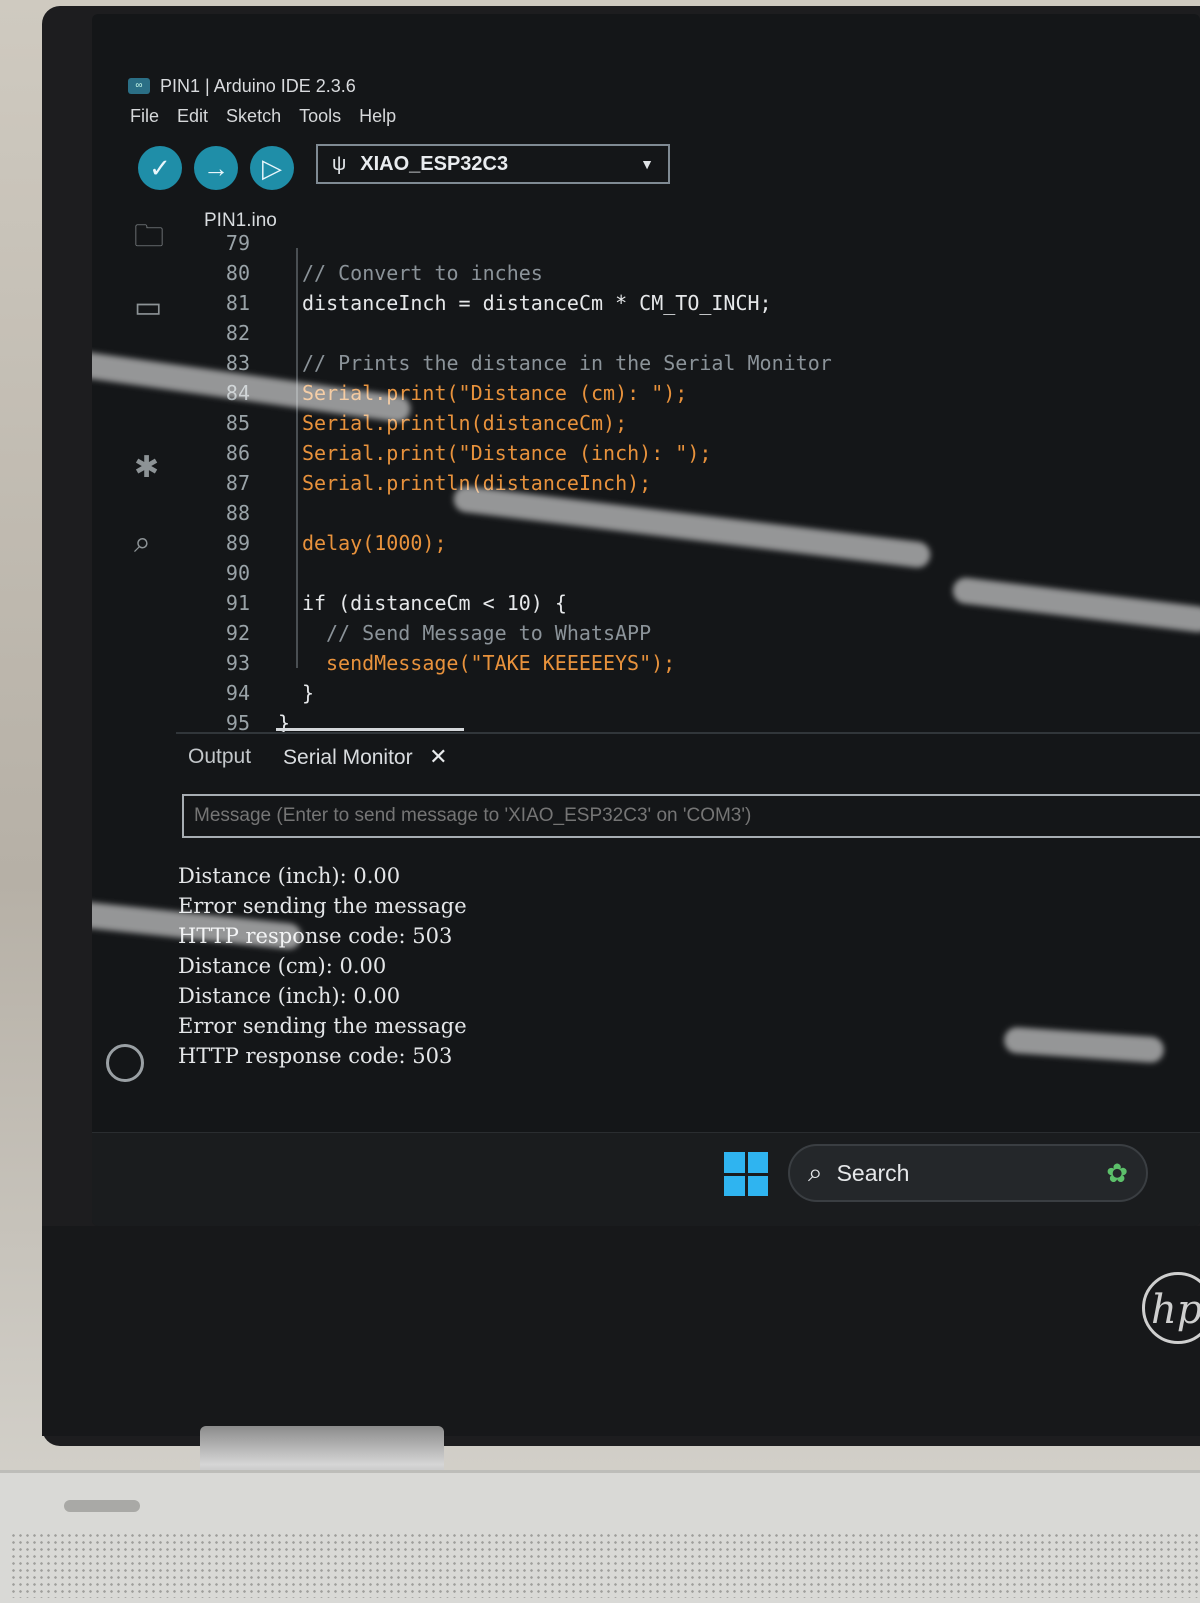 This screenshot has width=1200, height=1603. Describe the element at coordinates (237, 333) in the screenshot. I see `line-number: 82` at that location.